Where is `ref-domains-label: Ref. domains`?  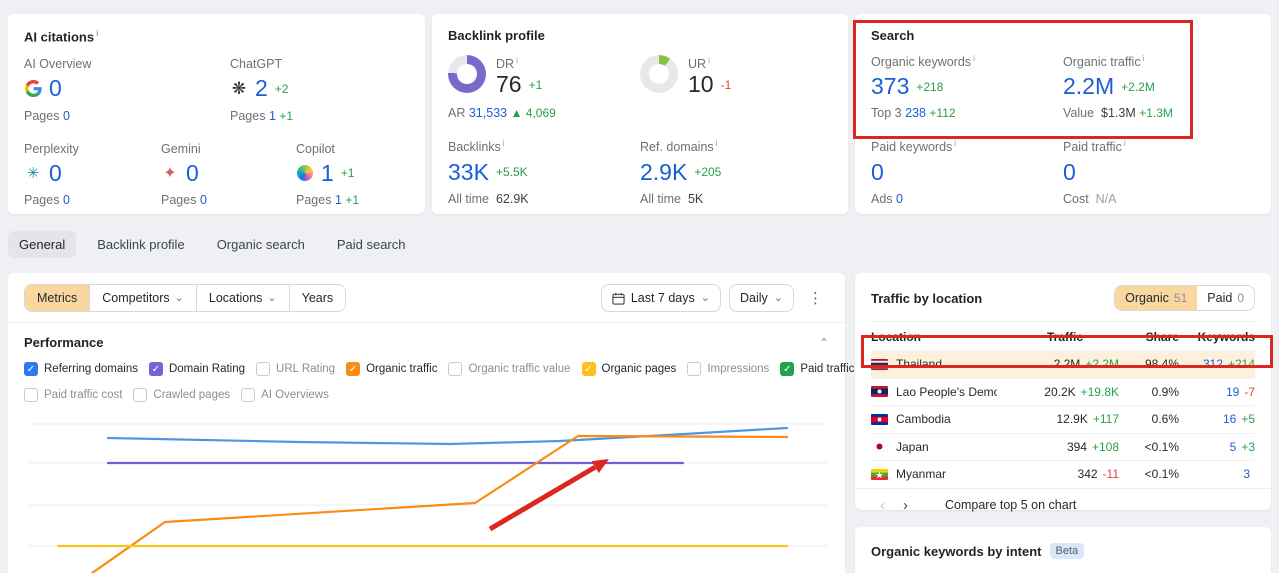 ref-domains-label: Ref. domains is located at coordinates (677, 147).